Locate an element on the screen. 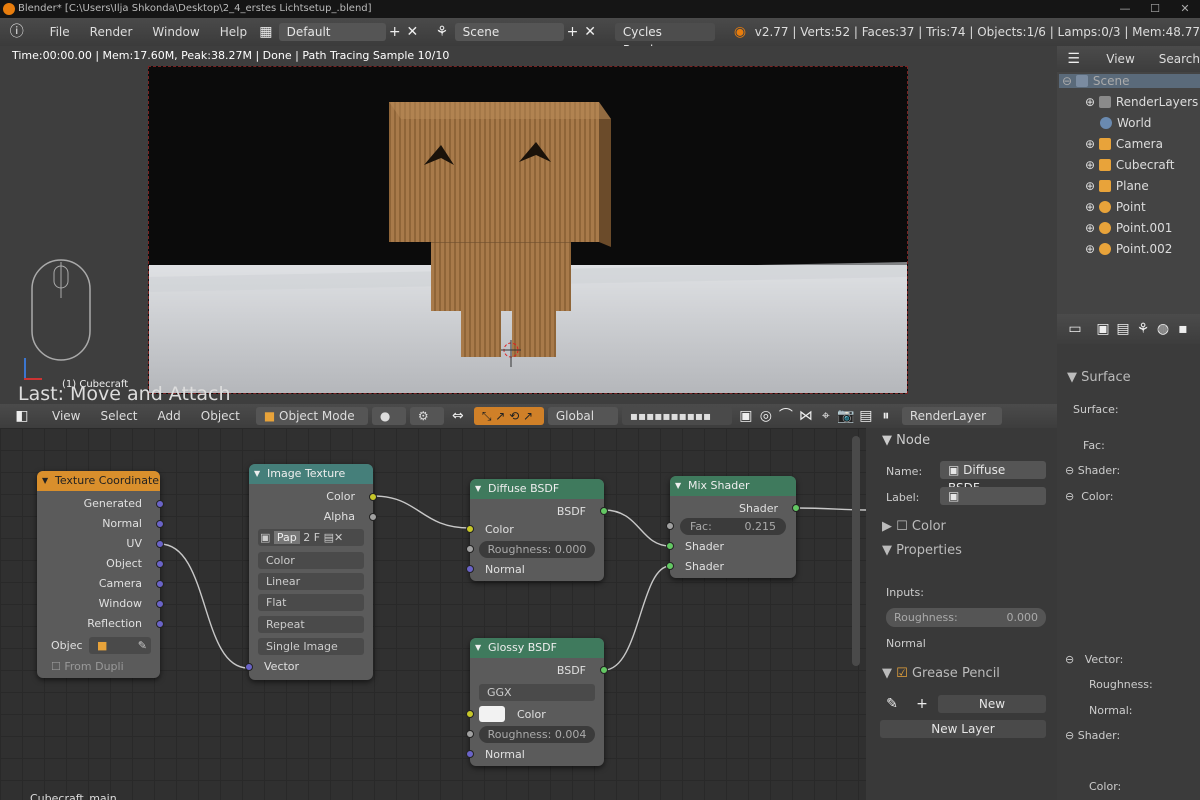 This screenshot has height=800, width=1200. menu-object: Object is located at coordinates (220, 416).